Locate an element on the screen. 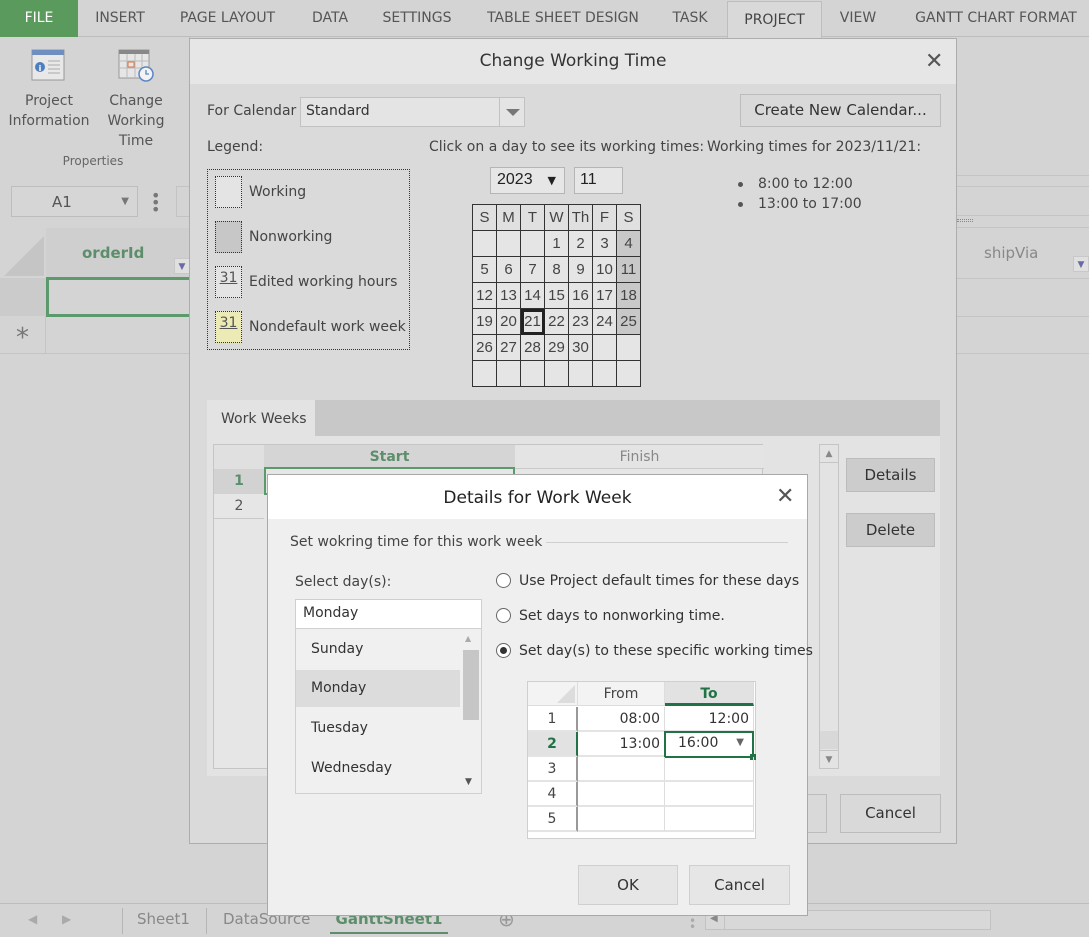  calendar-day: 22 is located at coordinates (556, 321).